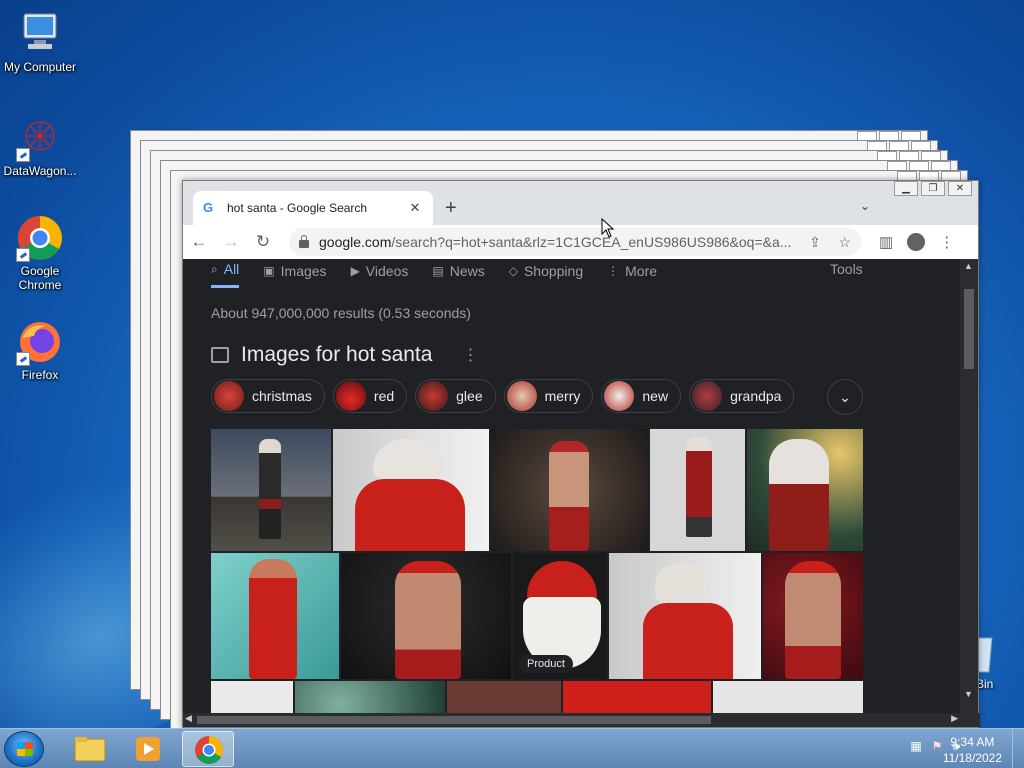  What do you see at coordinates (641, 270) in the screenshot?
I see `tab-label: More` at bounding box center [641, 270].